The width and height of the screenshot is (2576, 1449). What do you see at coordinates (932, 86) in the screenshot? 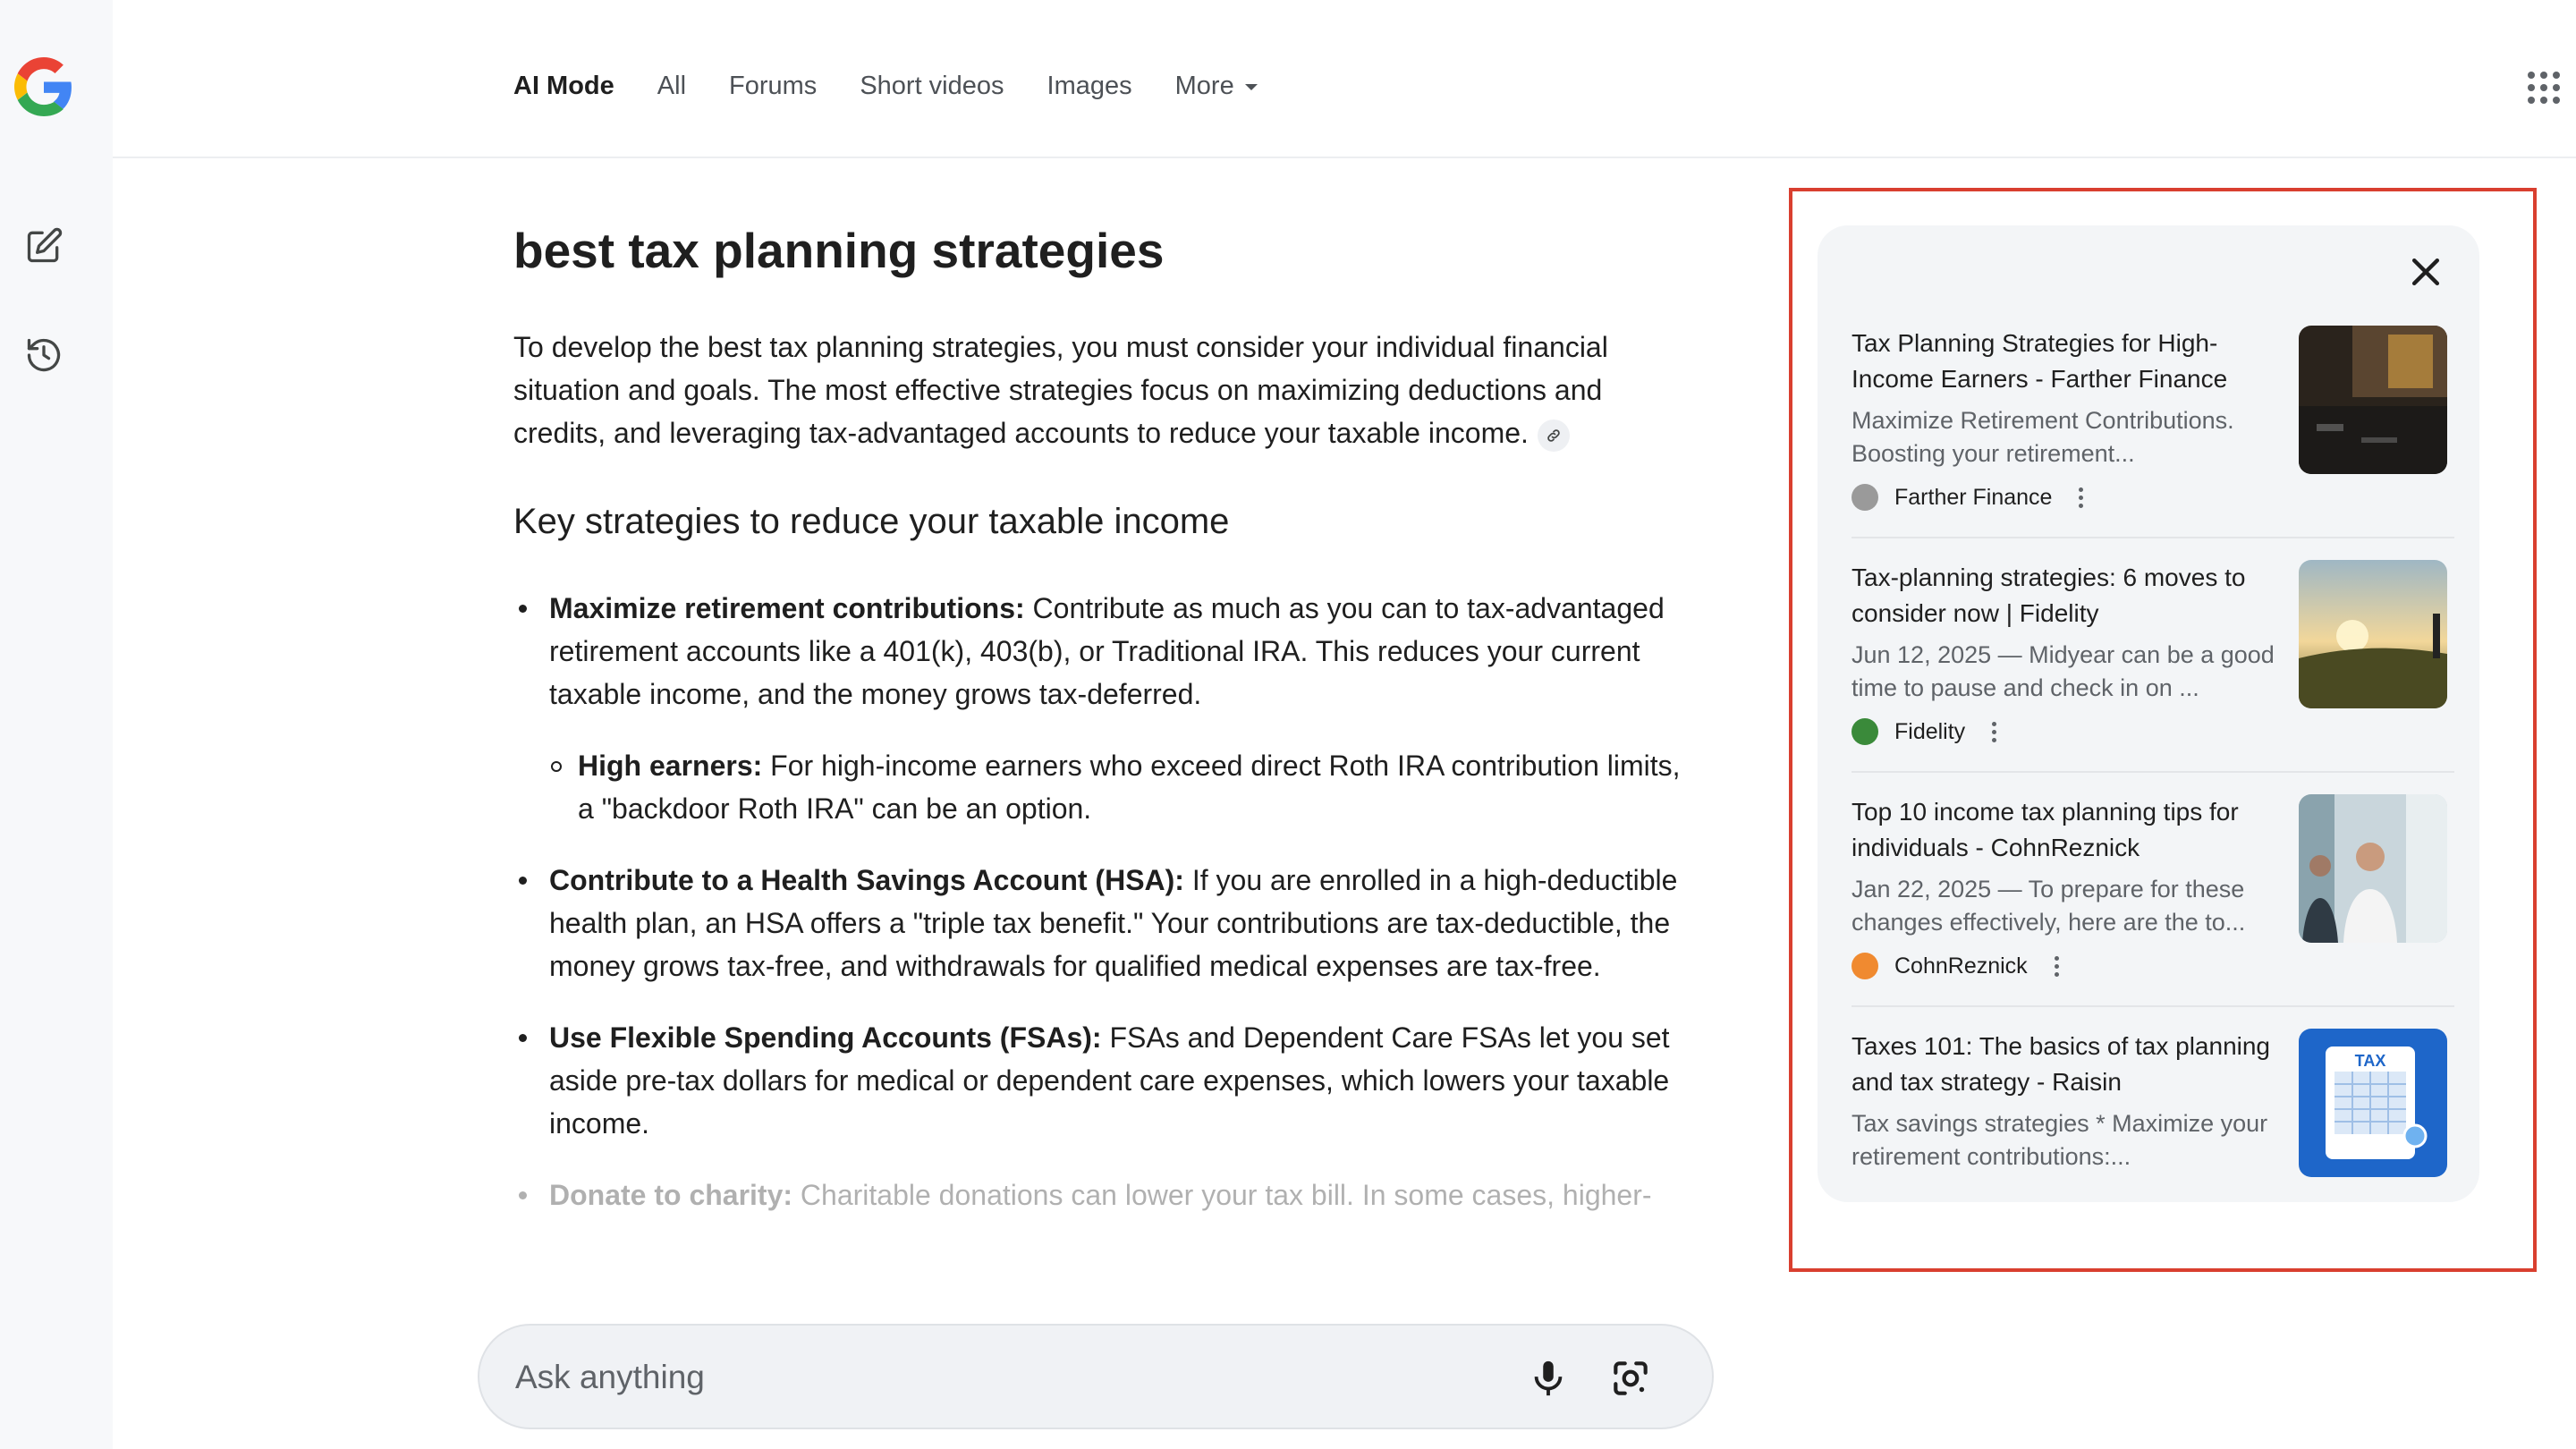
I see `tab-short-videos: Short videos` at bounding box center [932, 86].